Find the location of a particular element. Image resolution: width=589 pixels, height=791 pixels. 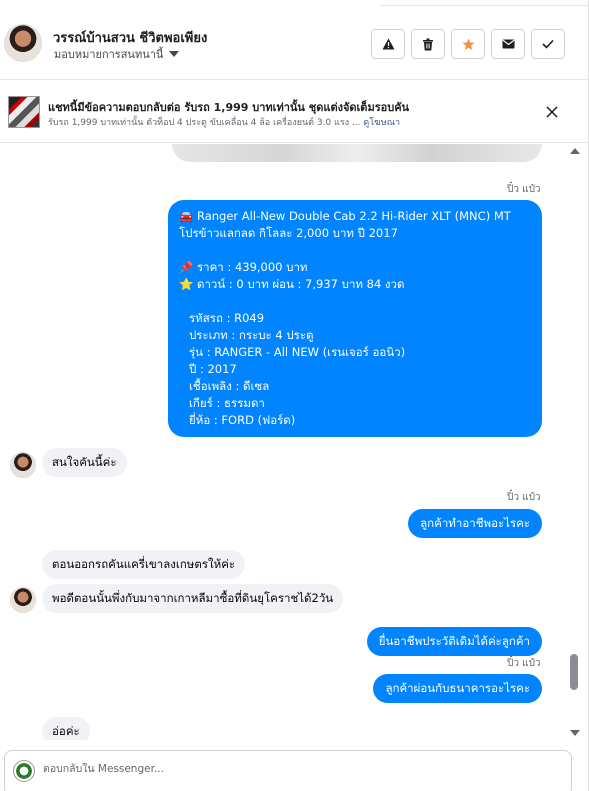

incoming-message: สนใจคันนี้ค่ะ is located at coordinates (84, 462).